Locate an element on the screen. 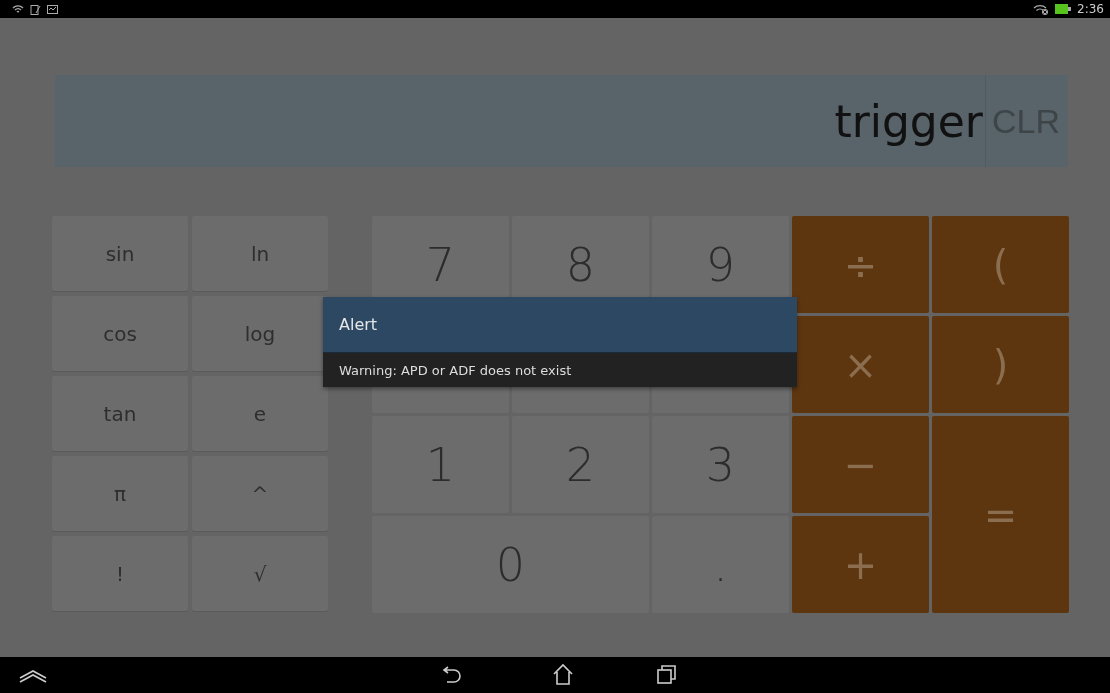 The height and width of the screenshot is (693, 1110). function-key: cos is located at coordinates (120, 334).